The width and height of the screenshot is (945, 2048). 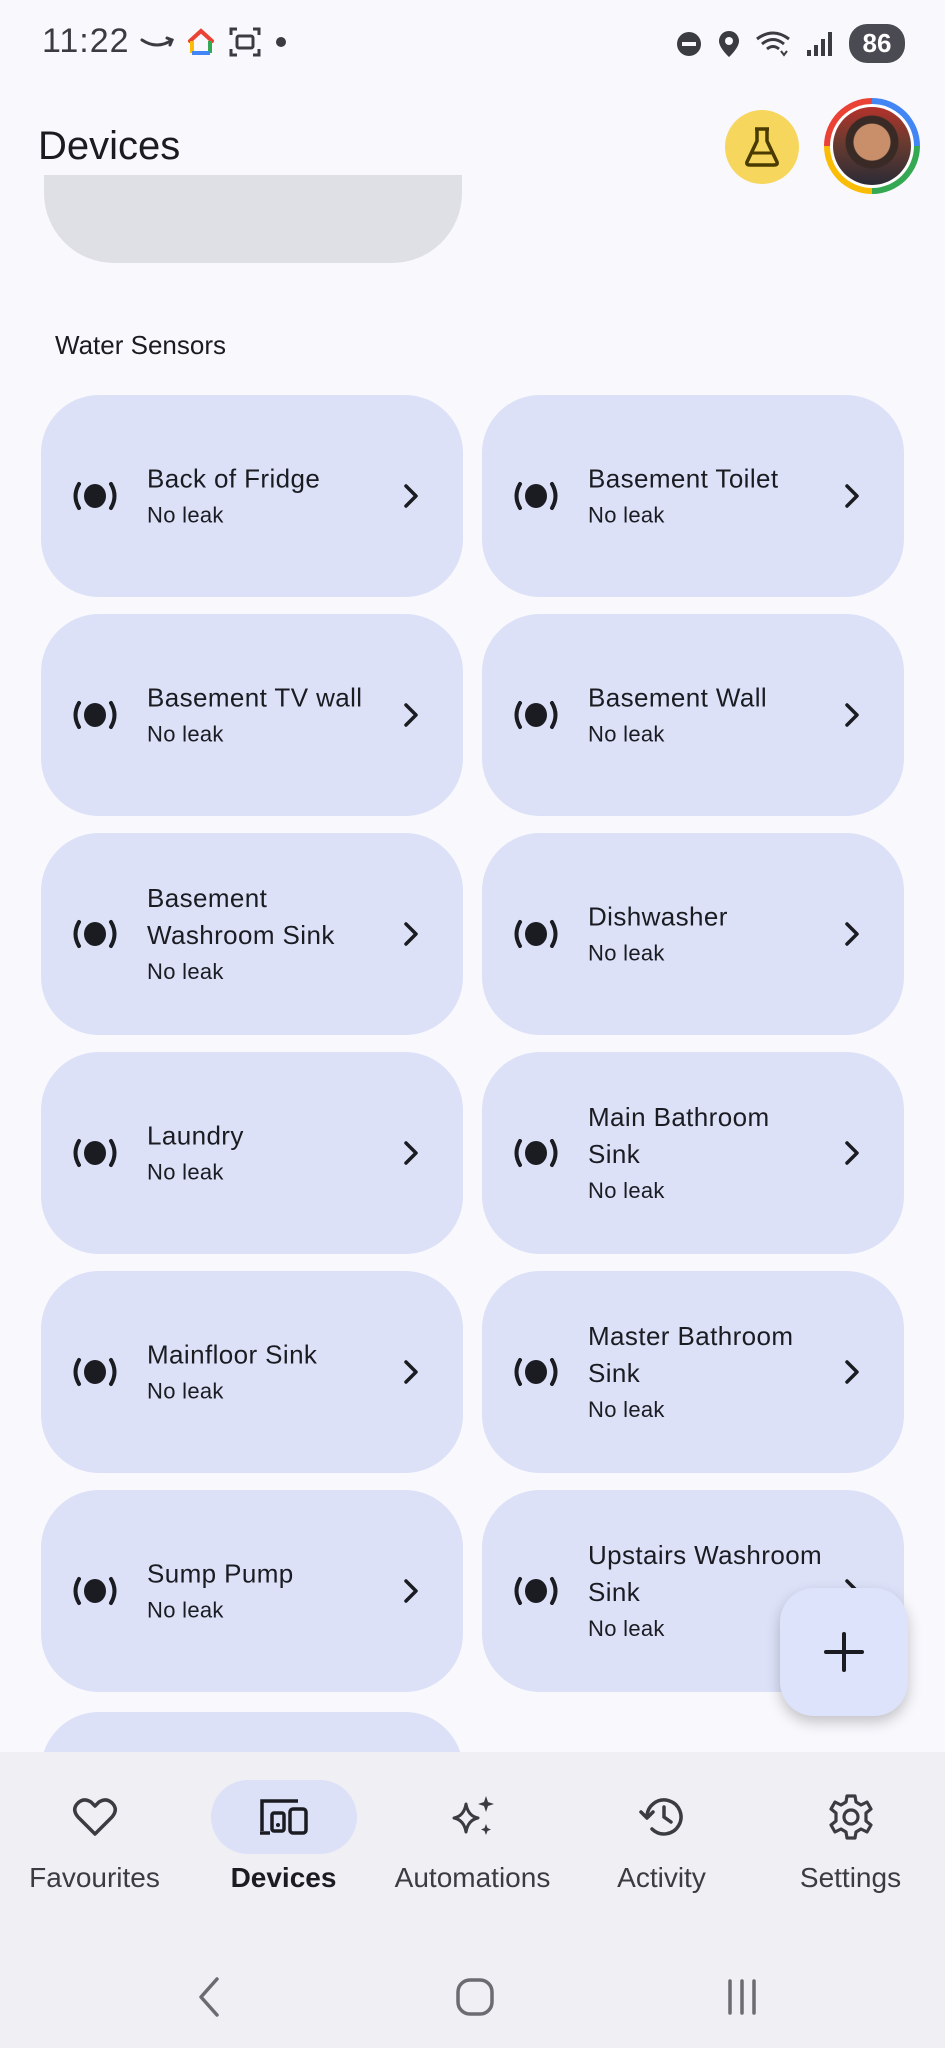 I want to click on nav-settings: Settings, so click(x=850, y=1847).